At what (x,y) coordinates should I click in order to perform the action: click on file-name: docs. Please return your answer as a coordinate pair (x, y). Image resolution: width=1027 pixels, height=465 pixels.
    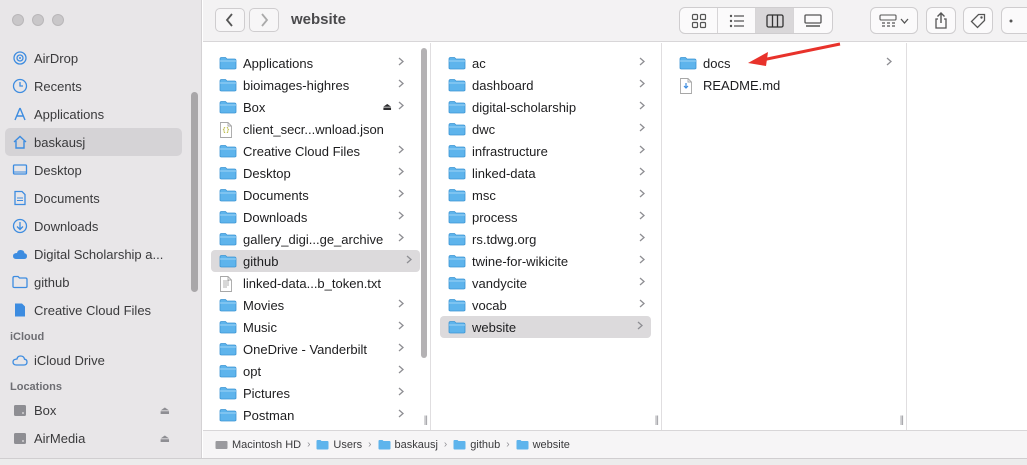
    Looking at the image, I should click on (717, 63).